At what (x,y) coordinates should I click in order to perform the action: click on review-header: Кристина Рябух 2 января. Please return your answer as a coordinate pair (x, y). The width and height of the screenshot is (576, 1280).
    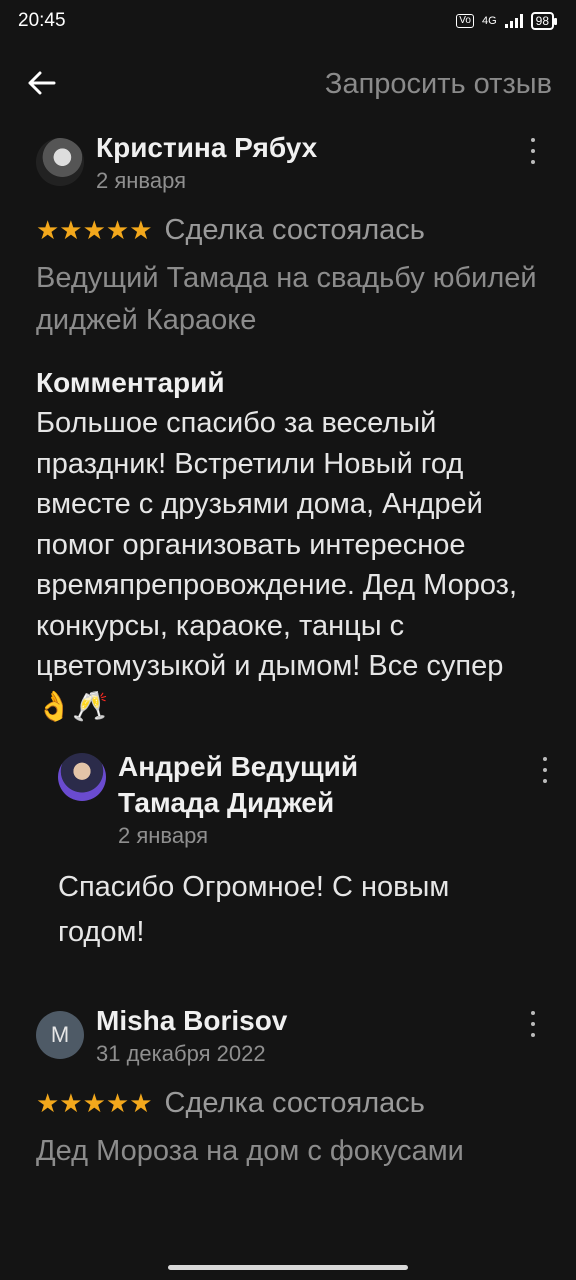
    Looking at the image, I should click on (288, 162).